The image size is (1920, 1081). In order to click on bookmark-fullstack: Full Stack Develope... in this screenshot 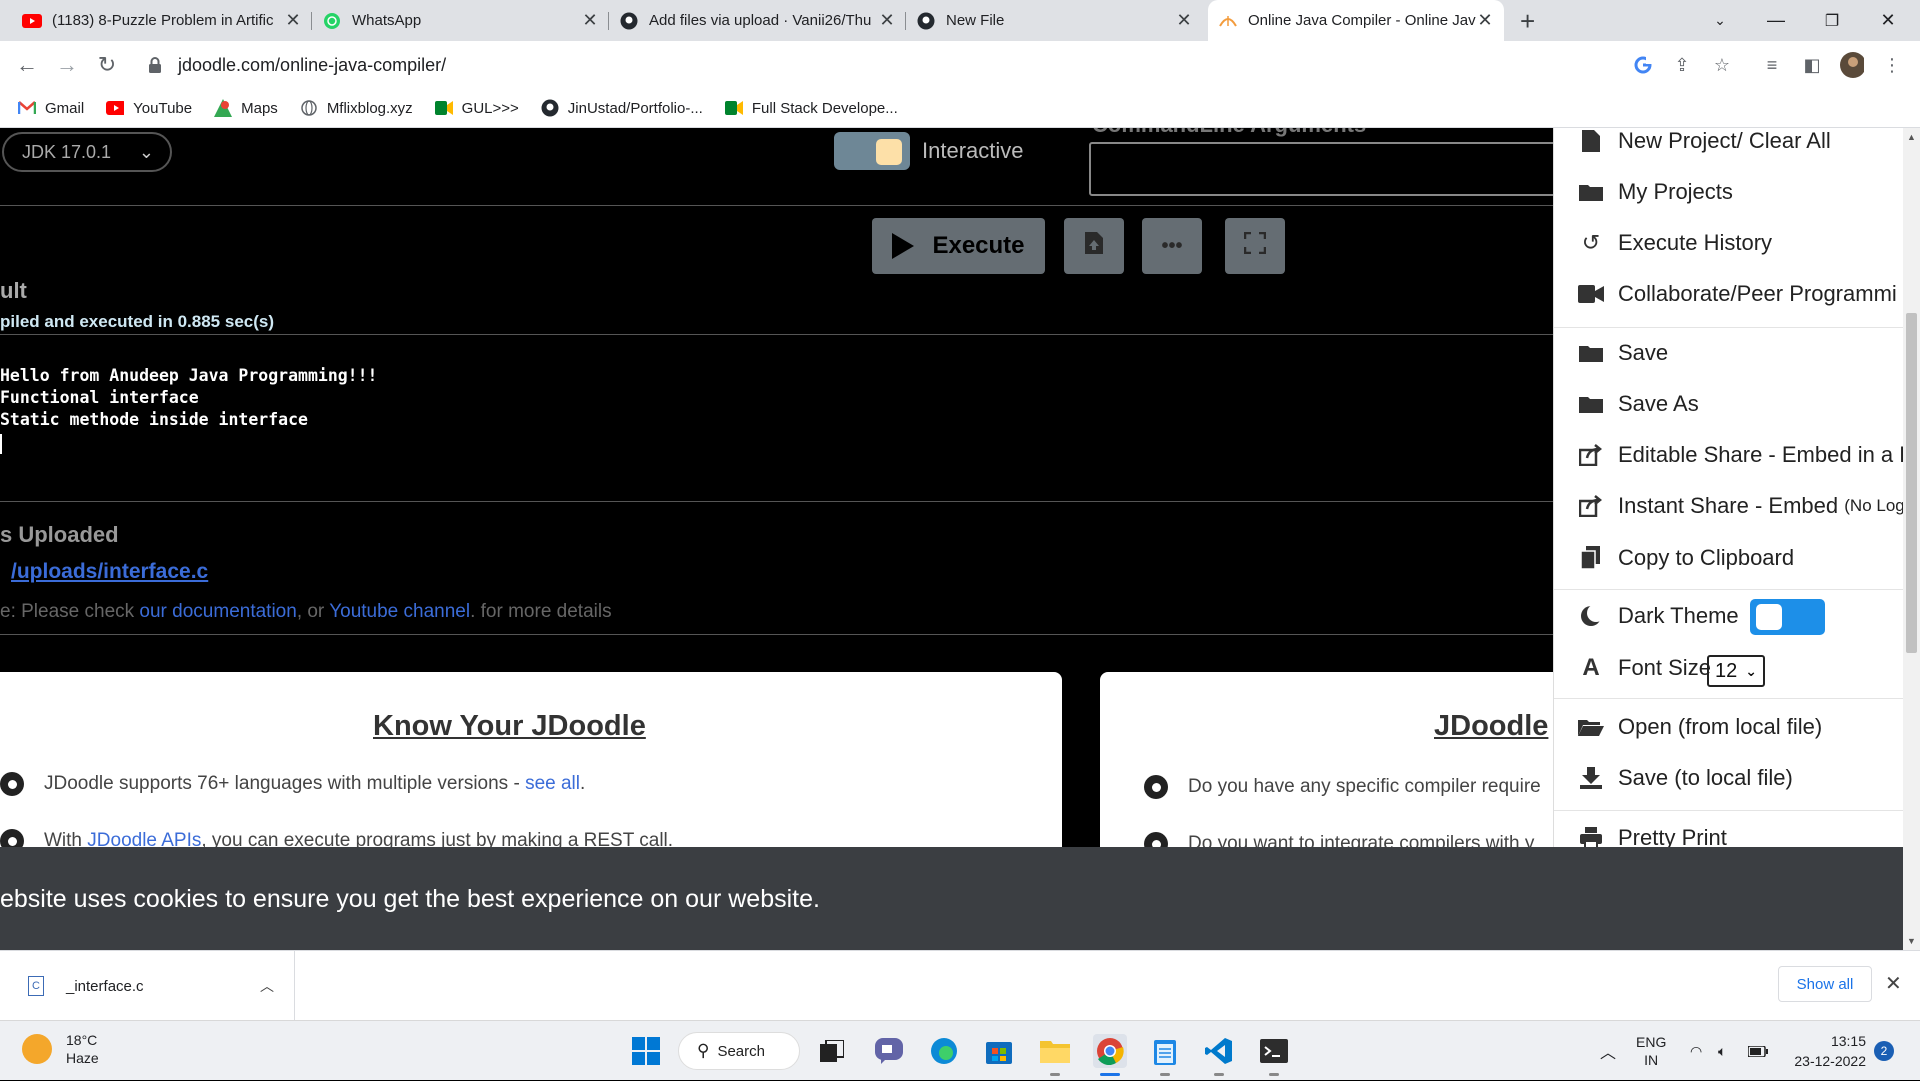, I will do `click(811, 108)`.